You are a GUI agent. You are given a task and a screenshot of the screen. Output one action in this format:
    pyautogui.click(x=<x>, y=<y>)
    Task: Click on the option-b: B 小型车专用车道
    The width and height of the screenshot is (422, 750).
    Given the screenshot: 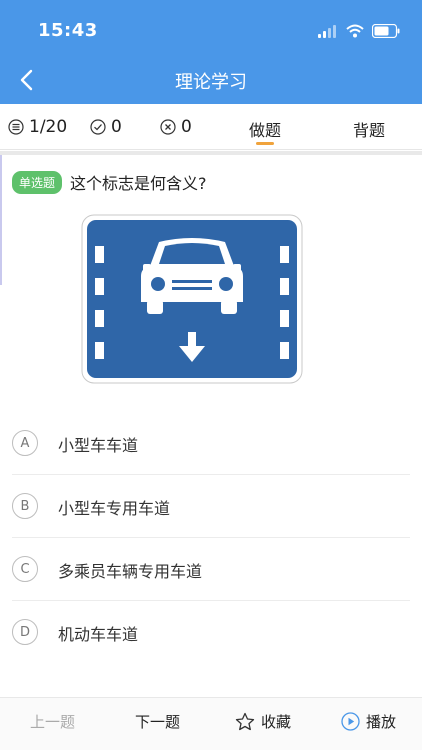 What is the action you would take?
    pyautogui.click(x=211, y=506)
    